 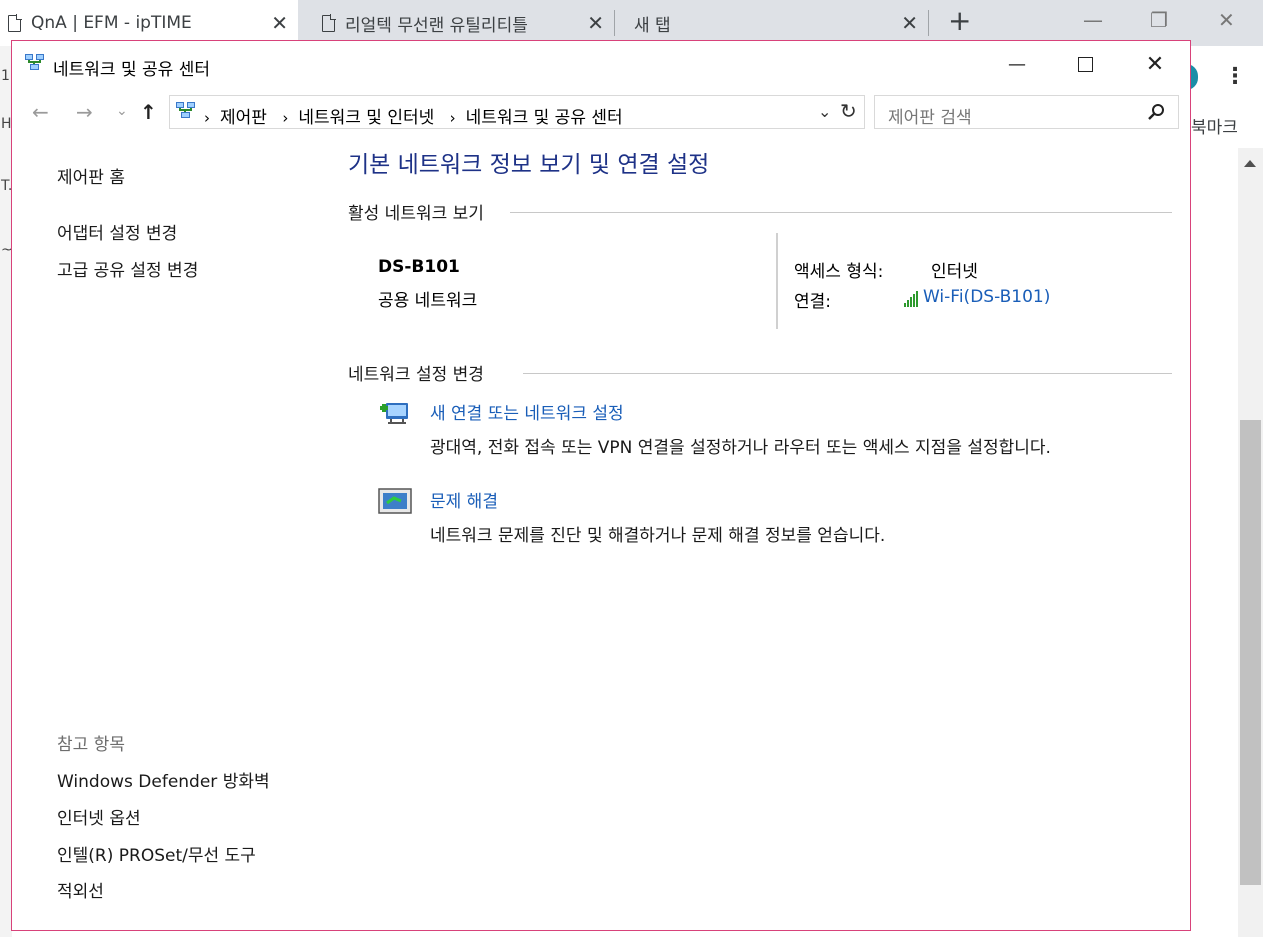 What do you see at coordinates (1017, 64) in the screenshot?
I see `minimize-button: —` at bounding box center [1017, 64].